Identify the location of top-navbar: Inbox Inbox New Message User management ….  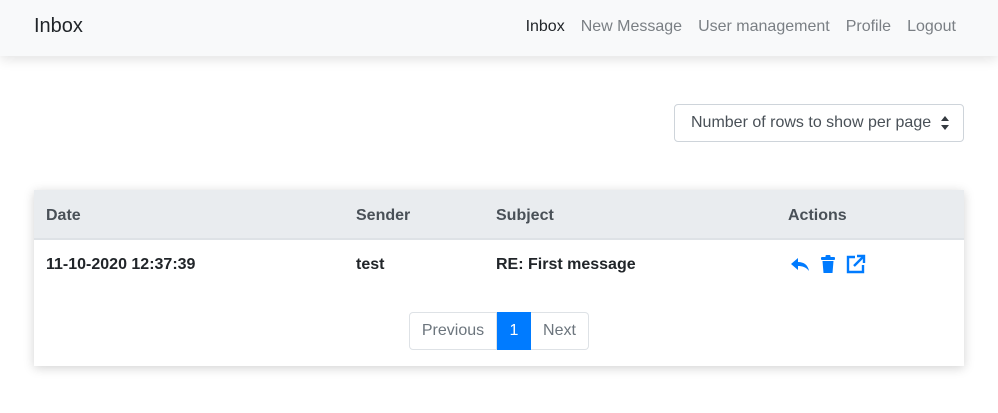
(499, 28).